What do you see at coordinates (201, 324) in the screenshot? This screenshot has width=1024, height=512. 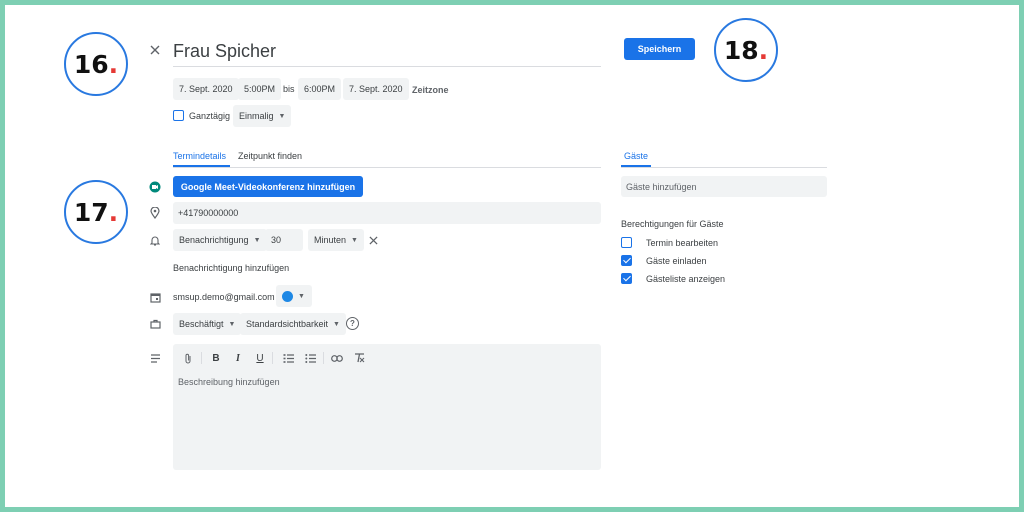 I see `busy-value: Beschäftigt` at bounding box center [201, 324].